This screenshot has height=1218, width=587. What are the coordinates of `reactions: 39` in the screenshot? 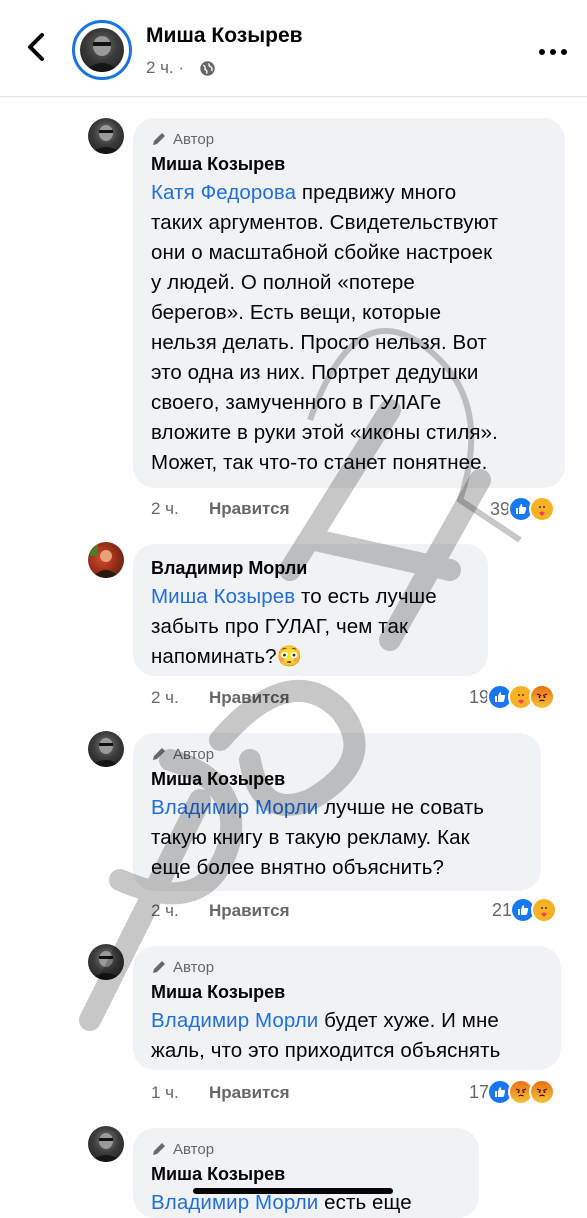 It's located at (523, 509).